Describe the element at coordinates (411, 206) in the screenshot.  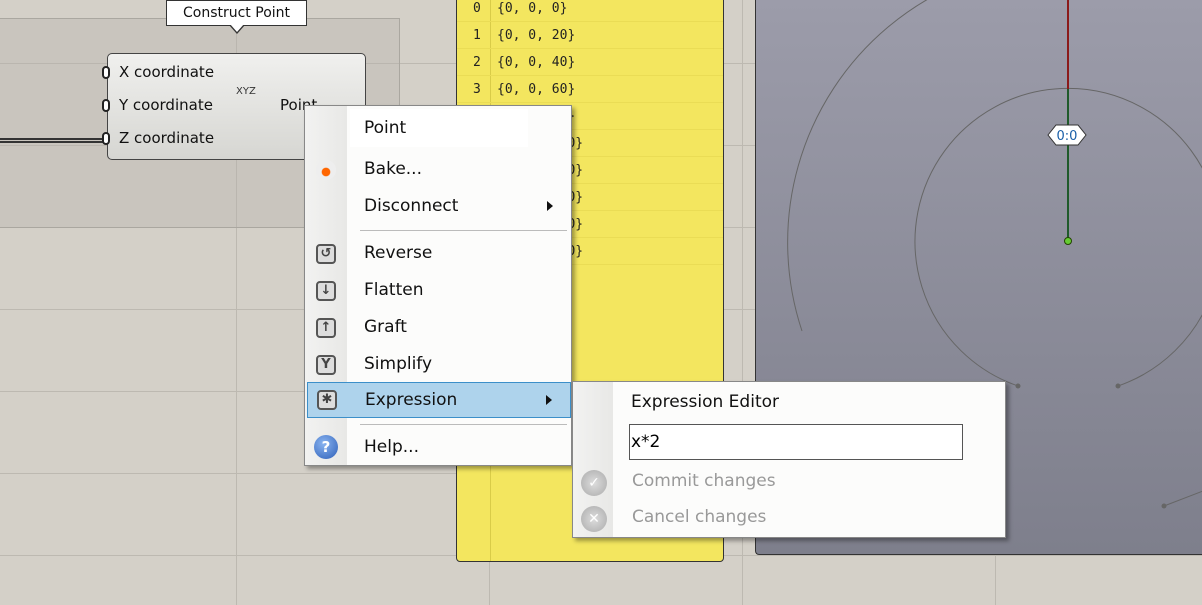
I see `menu-item-label: Disconnect` at that location.